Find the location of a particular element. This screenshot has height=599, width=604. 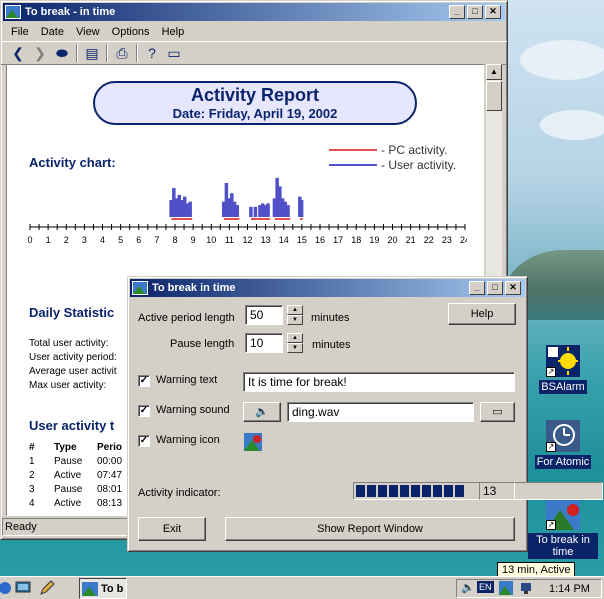

warning-sound-input: ding.wav is located at coordinates (380, 412).